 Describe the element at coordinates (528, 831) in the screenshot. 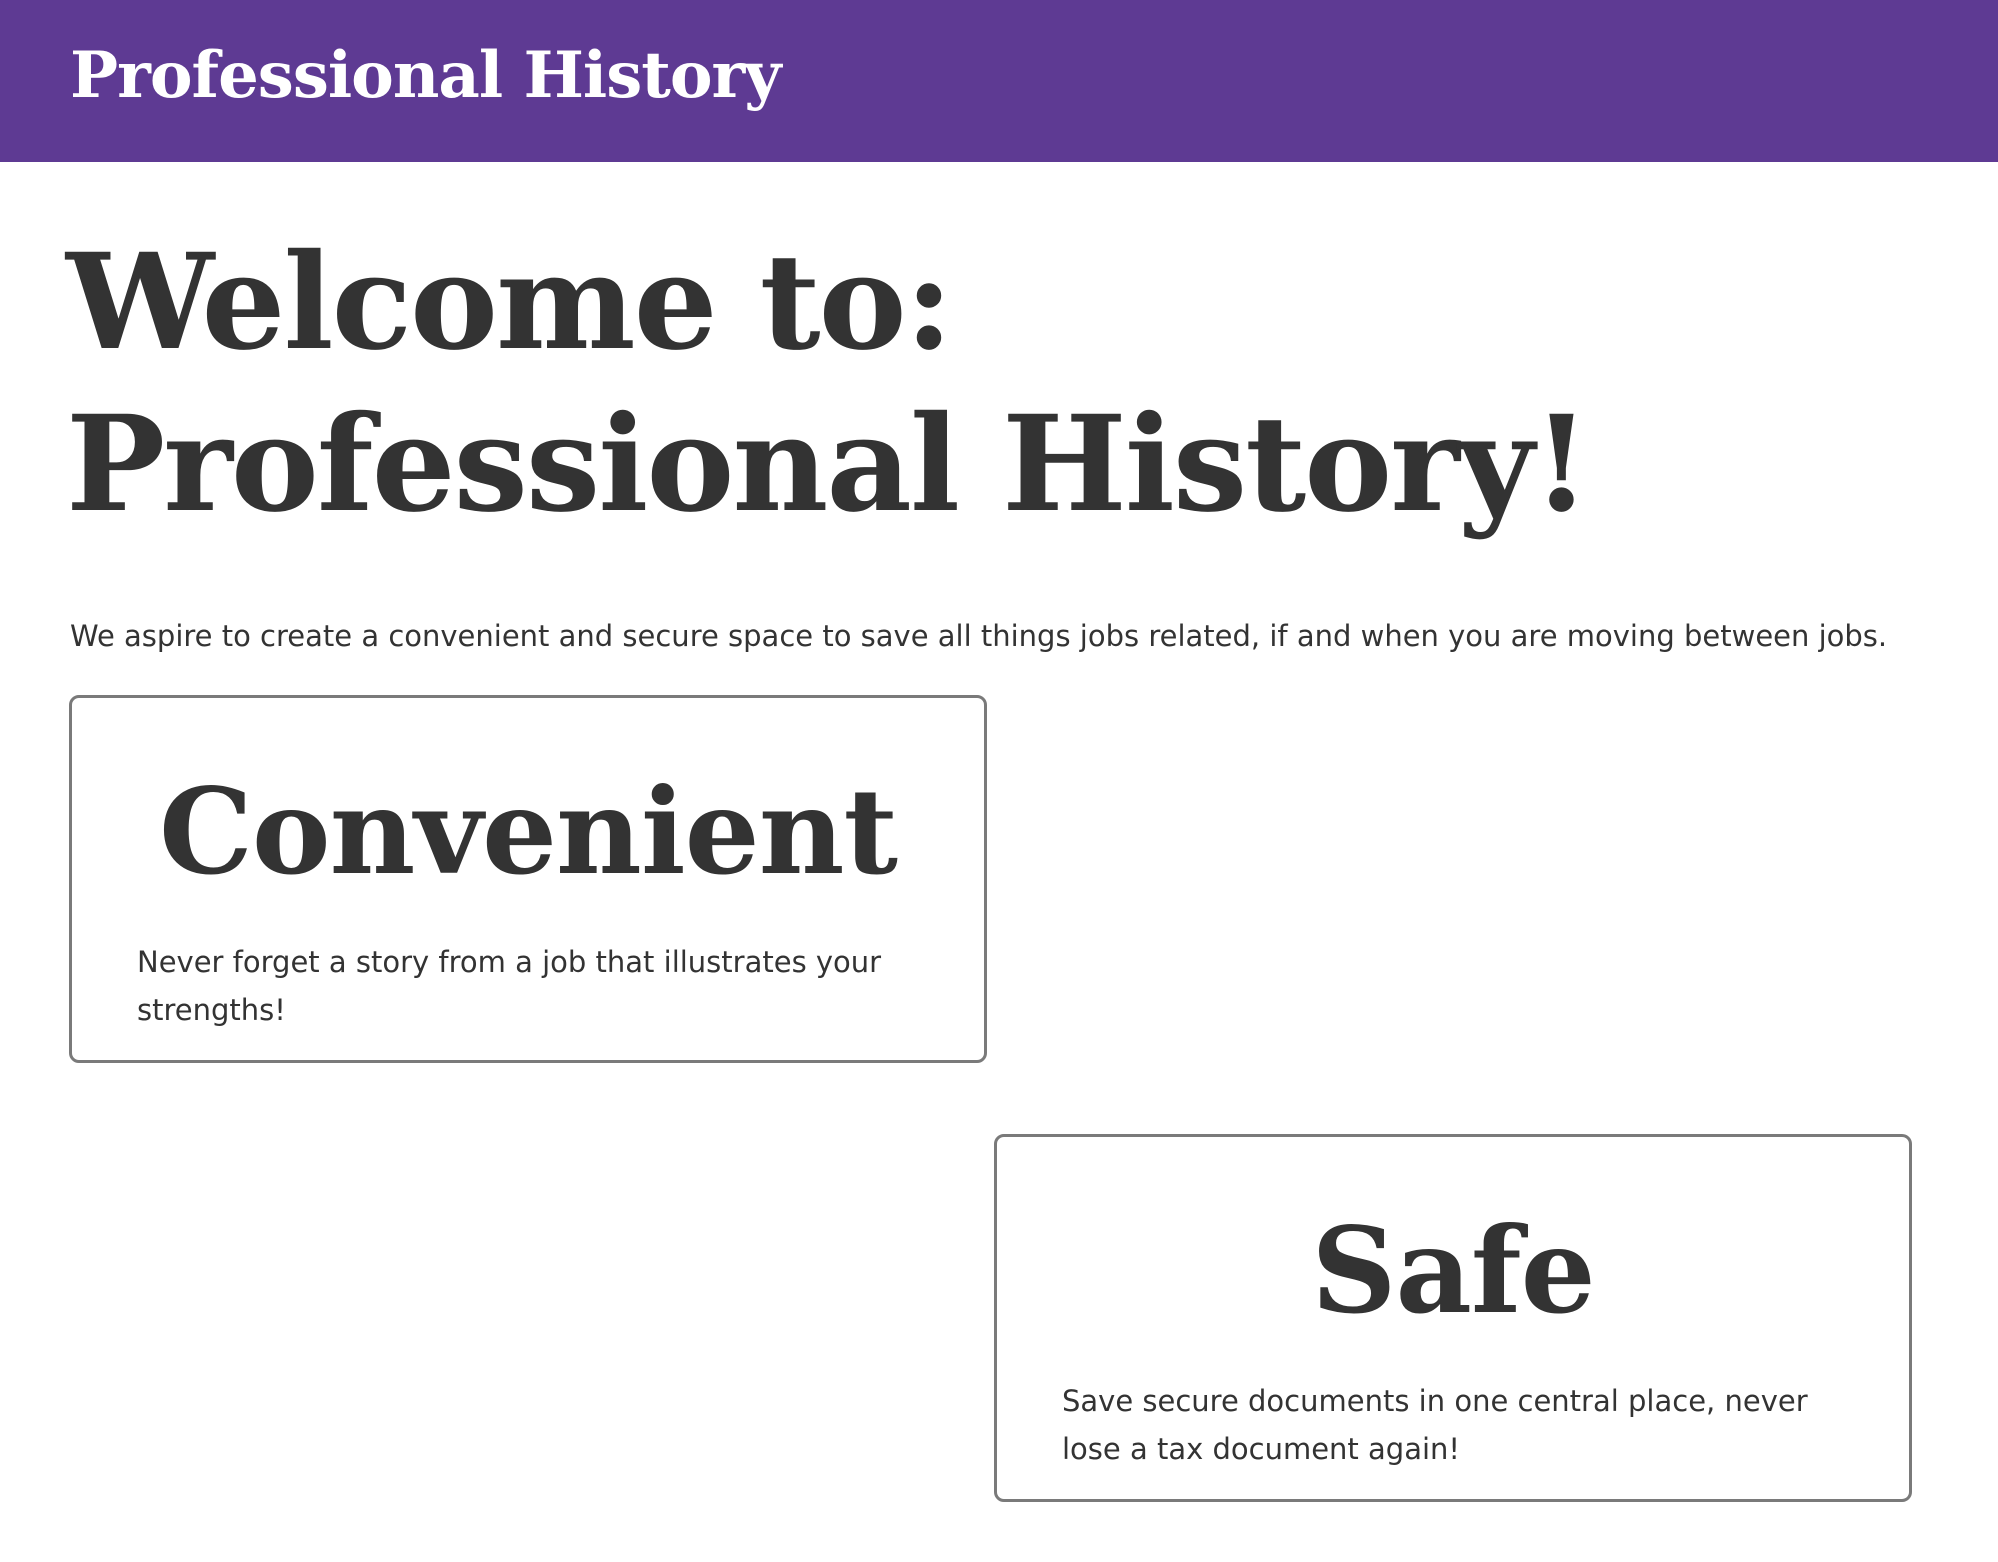

I see `feature-card-title: Convenient` at that location.